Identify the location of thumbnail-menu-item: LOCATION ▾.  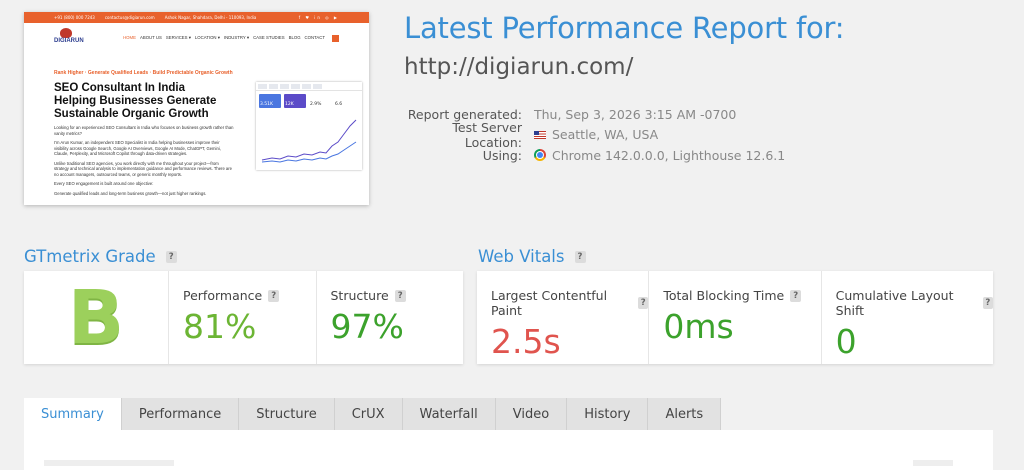
(207, 37).